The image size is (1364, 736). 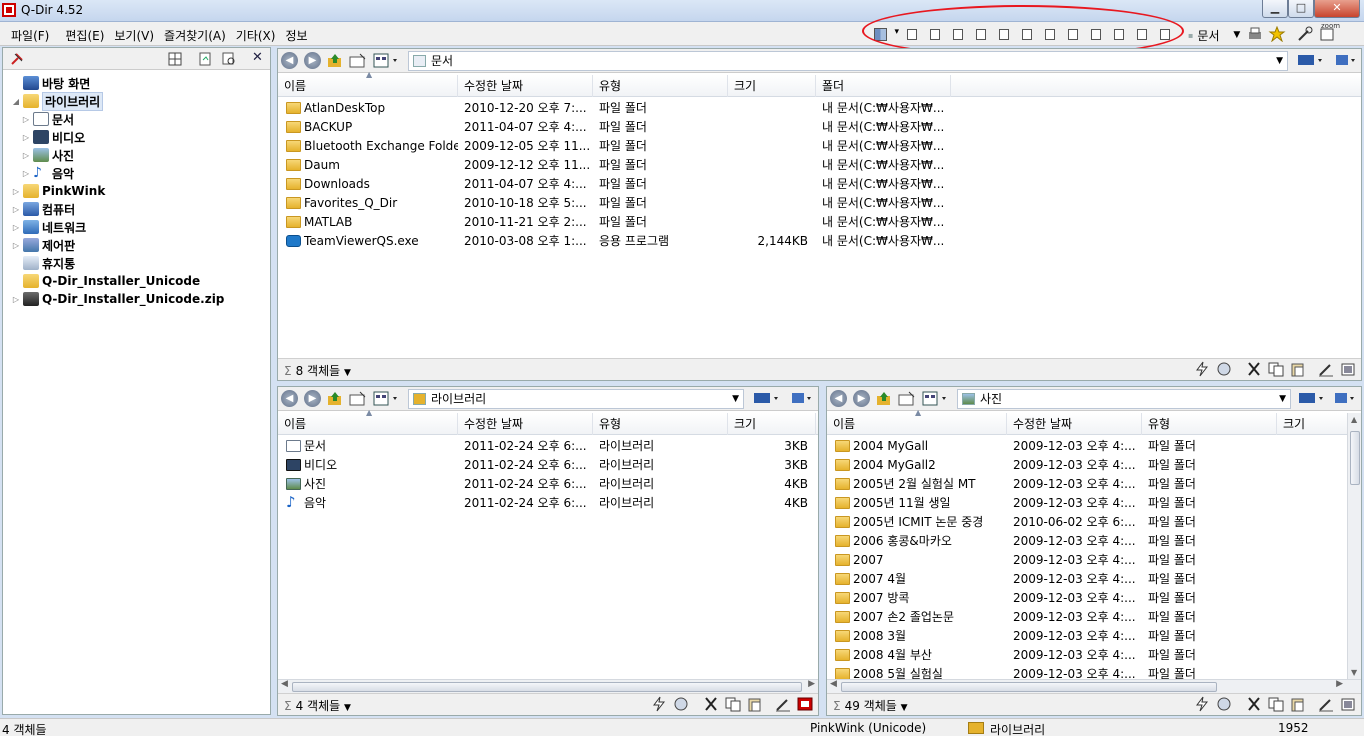 I want to click on maximize-button: □, so click(x=1301, y=9).